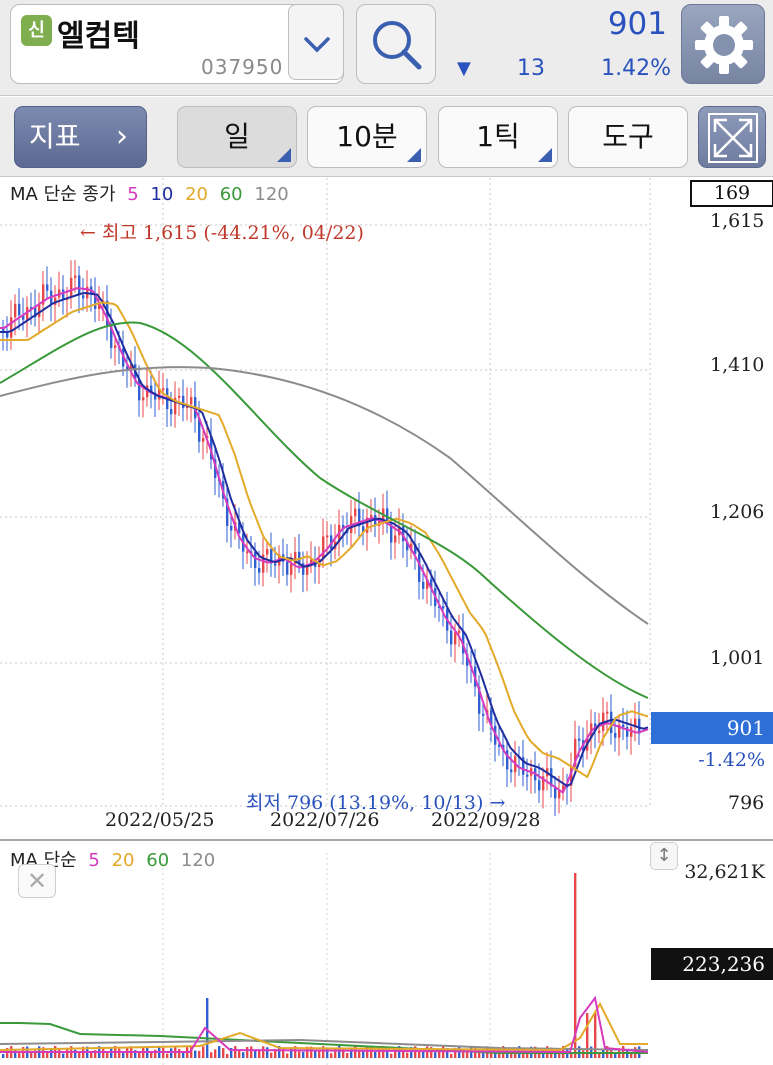 The width and height of the screenshot is (773, 1065). What do you see at coordinates (37, 881) in the screenshot?
I see `close-icon: ✕` at bounding box center [37, 881].